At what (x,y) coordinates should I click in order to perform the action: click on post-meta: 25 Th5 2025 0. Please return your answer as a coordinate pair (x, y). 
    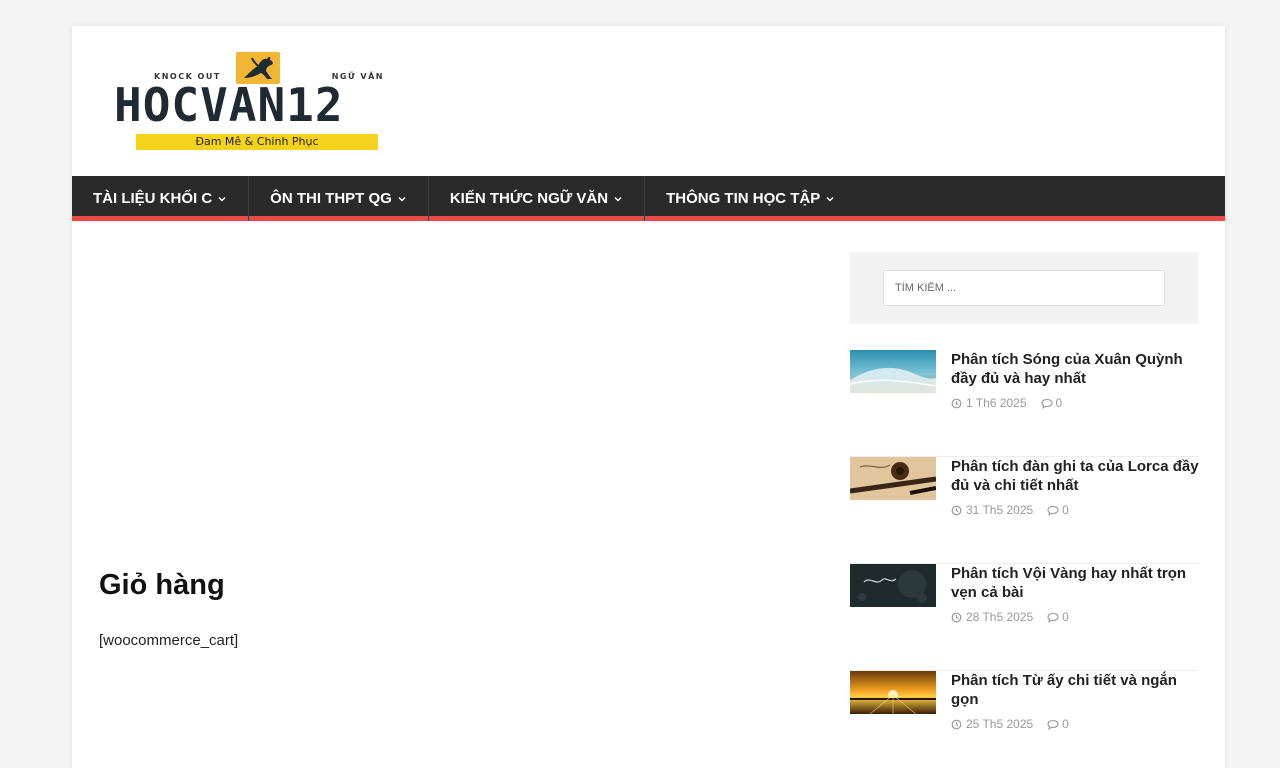
    Looking at the image, I should click on (1010, 724).